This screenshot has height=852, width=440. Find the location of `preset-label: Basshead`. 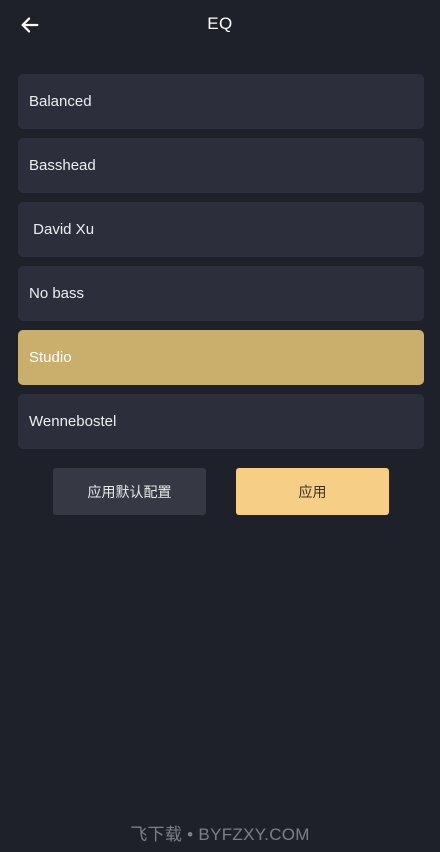

preset-label: Basshead is located at coordinates (62, 165).